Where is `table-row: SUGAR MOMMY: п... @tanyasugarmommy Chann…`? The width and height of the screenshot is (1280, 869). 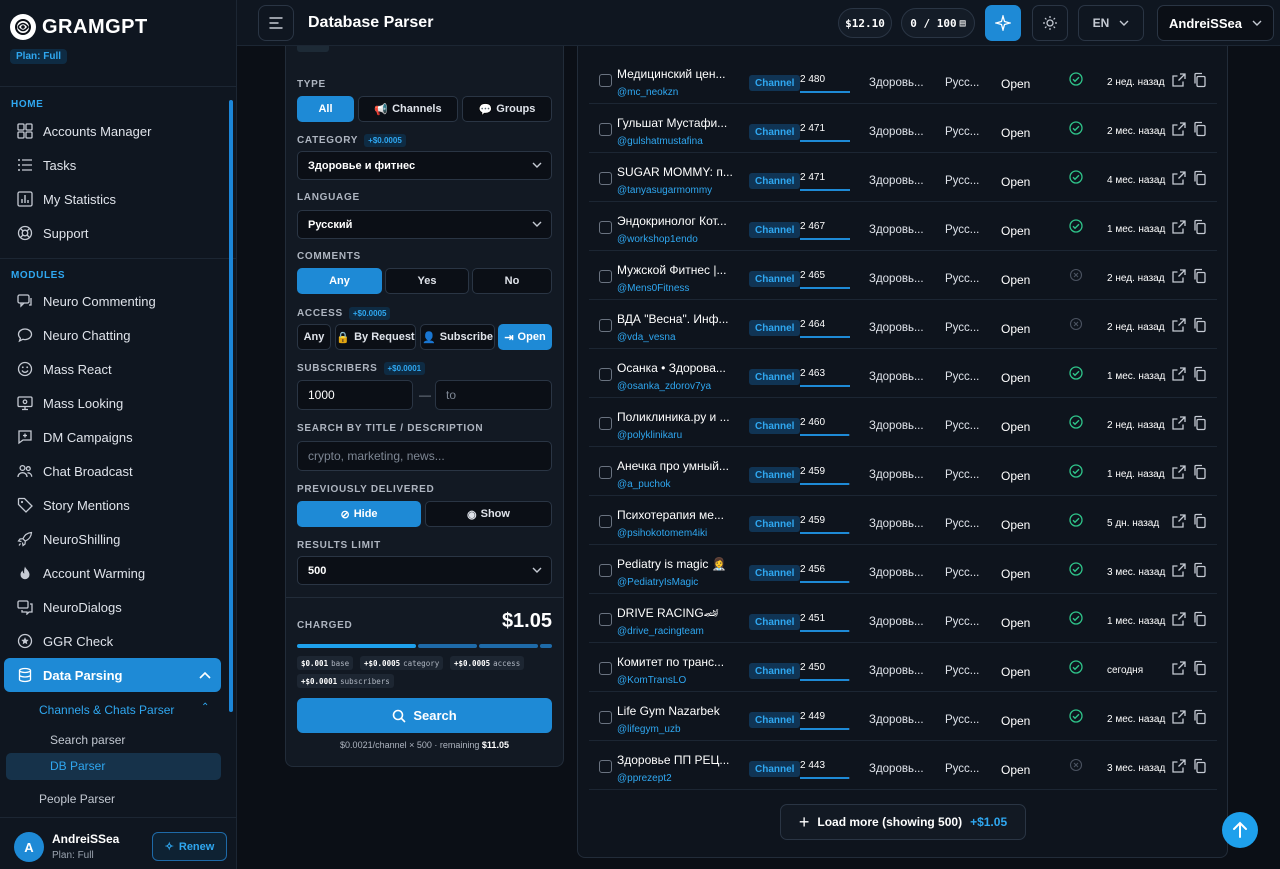 table-row: SUGAR MOMMY: п... @tanyasugarmommy Chann… is located at coordinates (903, 177).